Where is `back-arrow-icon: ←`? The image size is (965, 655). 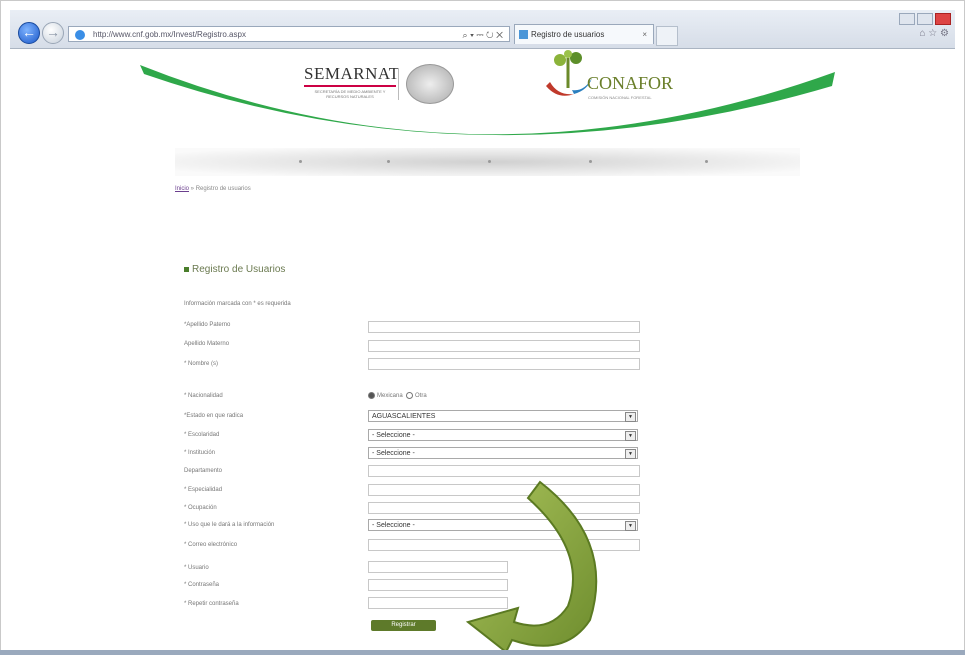 back-arrow-icon: ← is located at coordinates (29, 32).